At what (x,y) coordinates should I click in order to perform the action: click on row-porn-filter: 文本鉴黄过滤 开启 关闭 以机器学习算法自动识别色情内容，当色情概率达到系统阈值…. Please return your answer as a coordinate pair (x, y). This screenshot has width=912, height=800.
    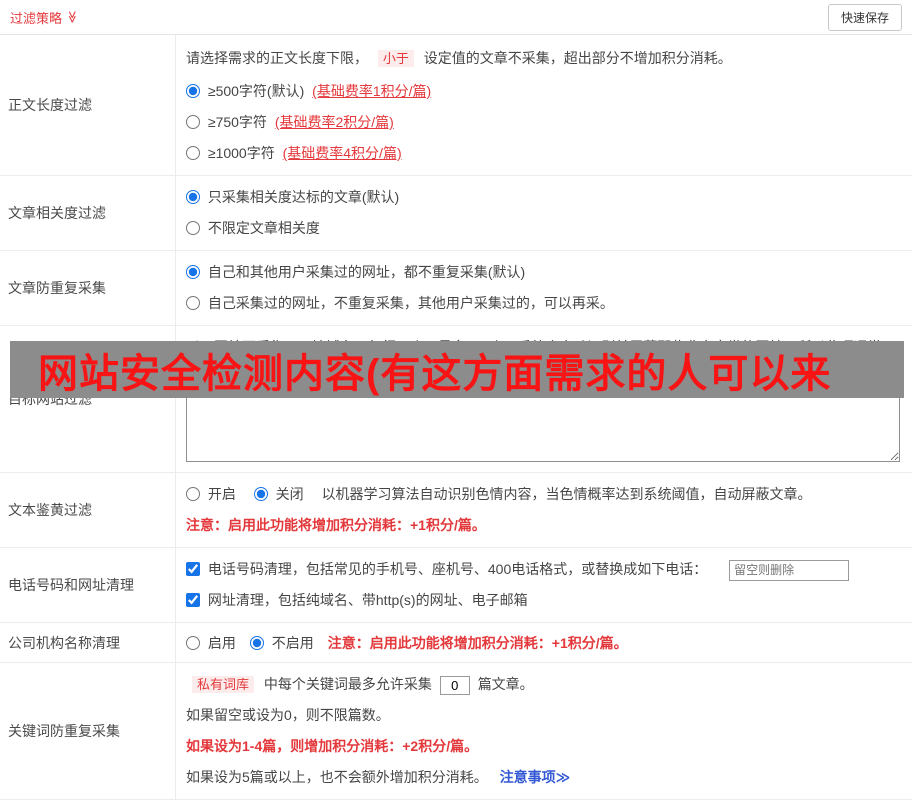
    Looking at the image, I should click on (456, 510).